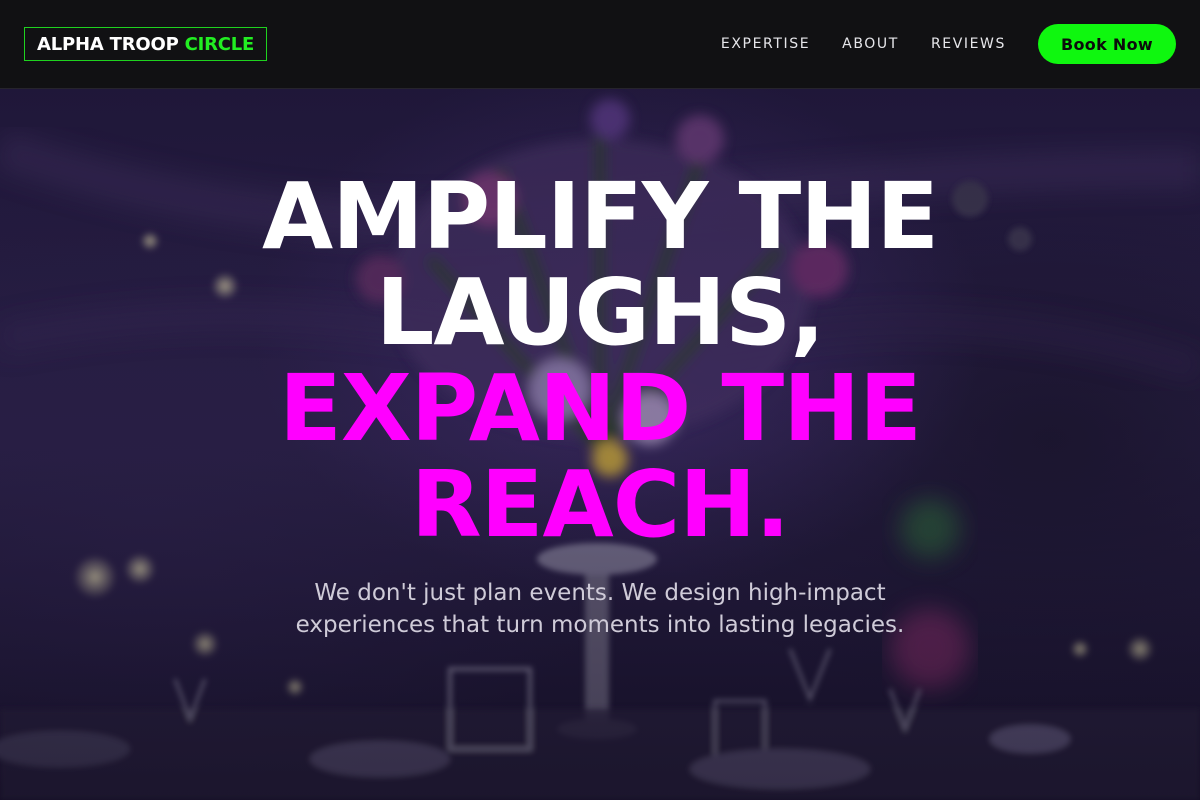  Describe the element at coordinates (870, 44) in the screenshot. I see `nav-link-about: ABOUT` at that location.